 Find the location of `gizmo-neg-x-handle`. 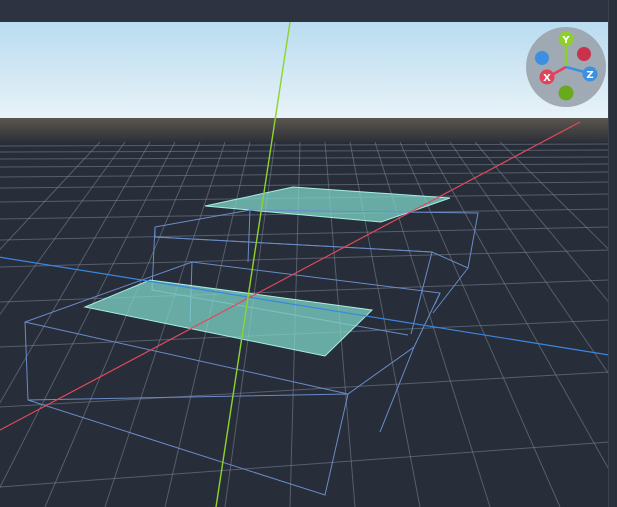

gizmo-neg-x-handle is located at coordinates (584, 54).